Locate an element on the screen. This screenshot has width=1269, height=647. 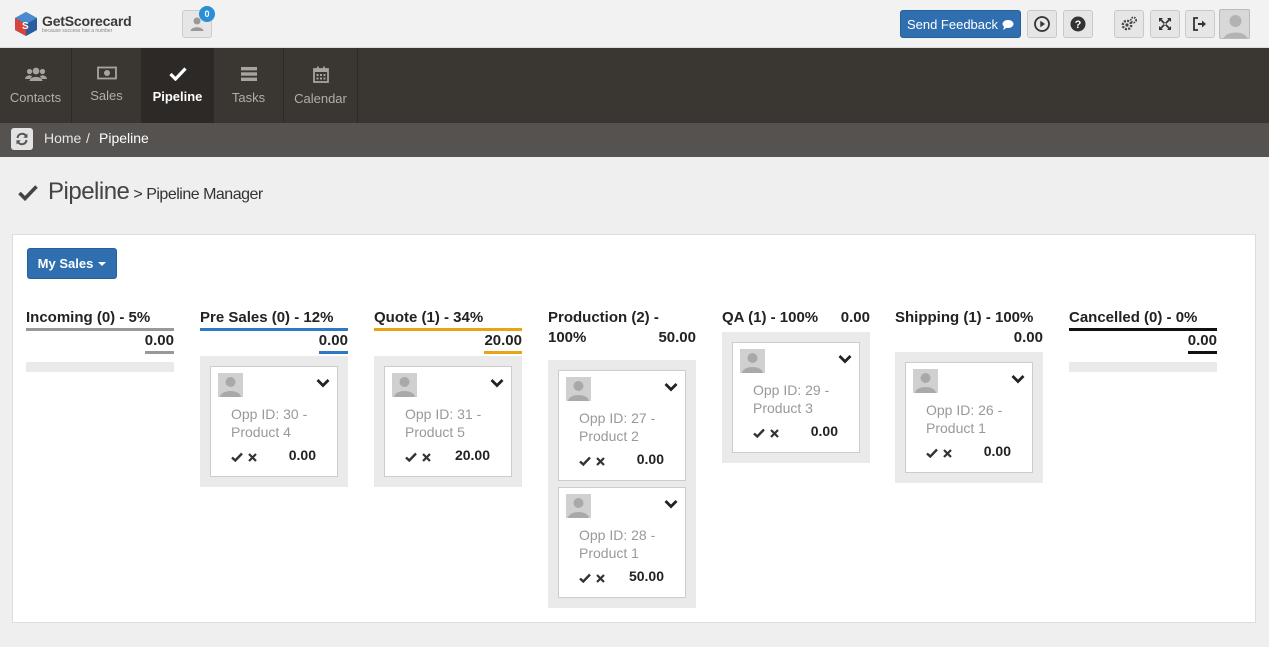
user-avatar is located at coordinates (1234, 24).